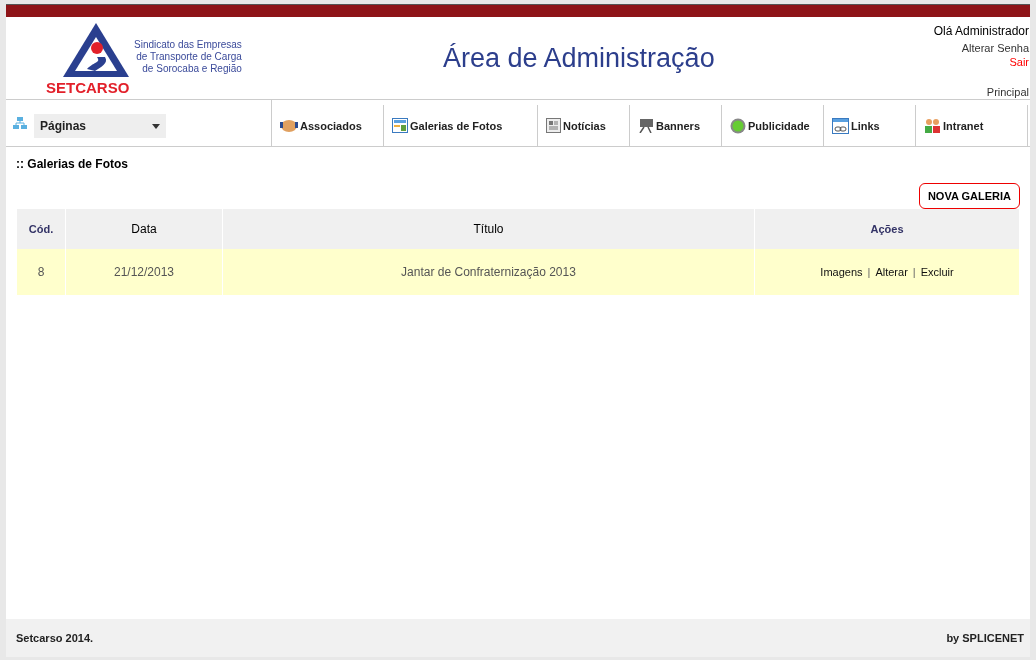  Describe the element at coordinates (676, 125) in the screenshot. I see `nav-item: Banners` at that location.